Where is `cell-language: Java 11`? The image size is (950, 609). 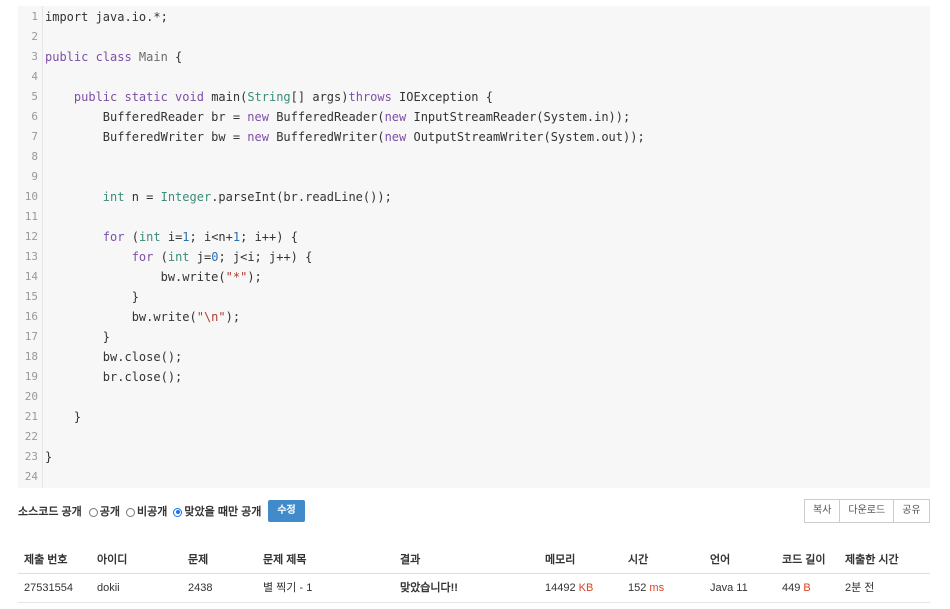 cell-language: Java 11 is located at coordinates (729, 588).